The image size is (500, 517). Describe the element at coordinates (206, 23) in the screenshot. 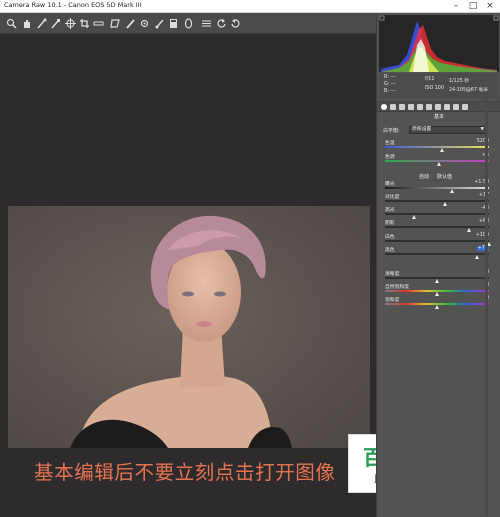

I see `preferences-icon` at that location.